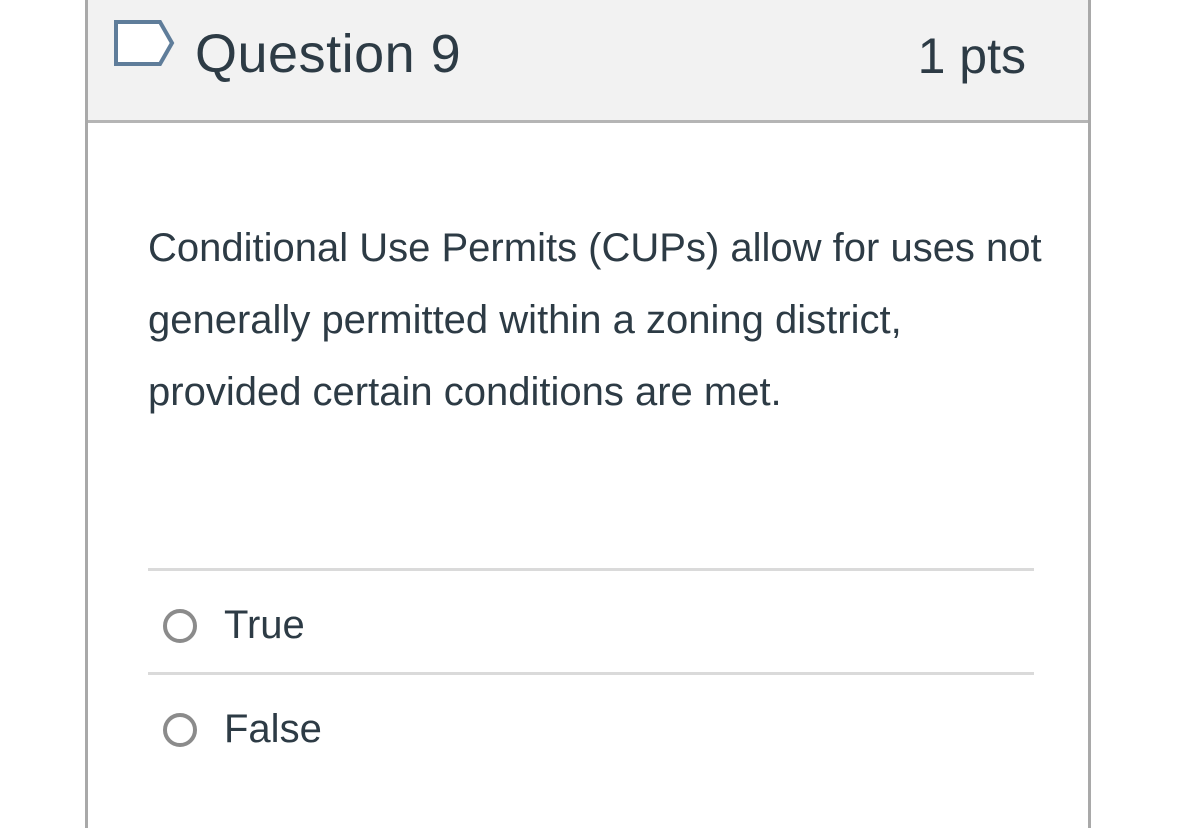 Image resolution: width=1179 pixels, height=828 pixels. Describe the element at coordinates (591, 724) in the screenshot. I see `answer-option-false: False` at that location.